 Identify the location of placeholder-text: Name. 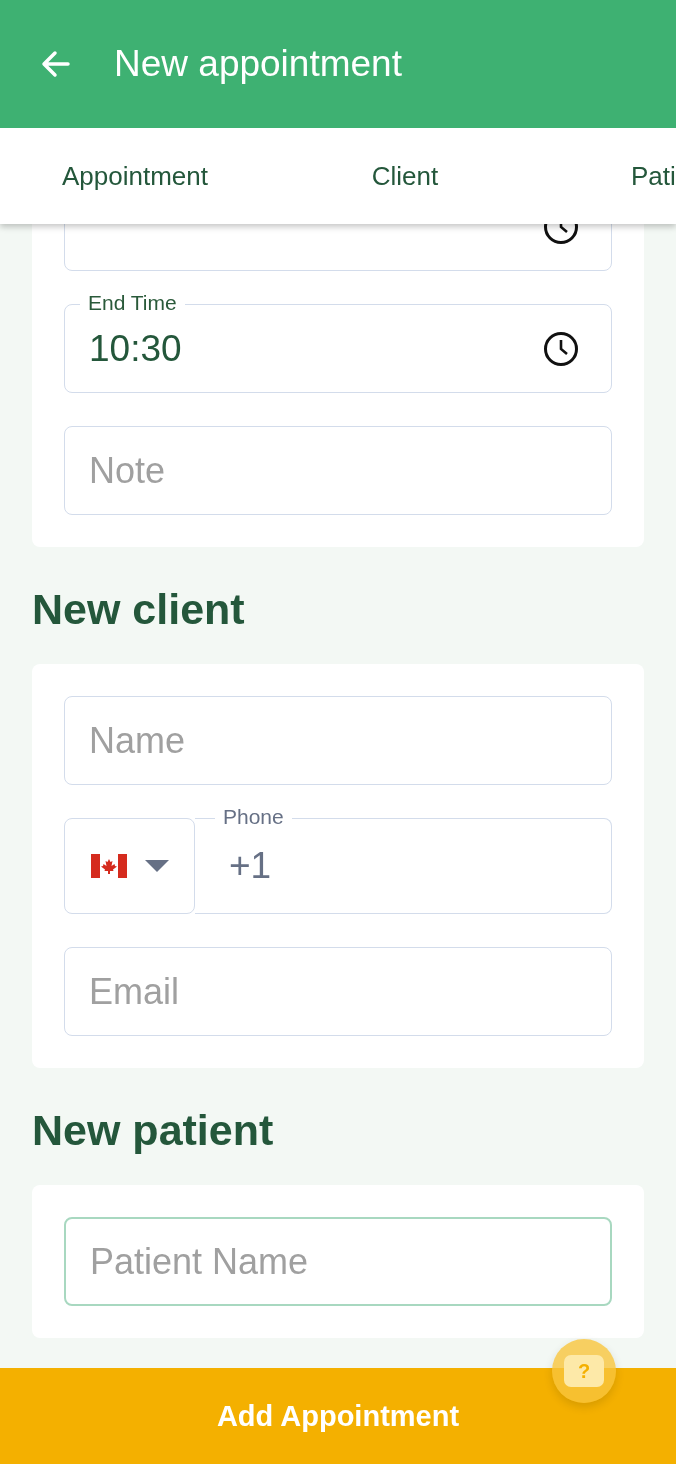
(138, 740).